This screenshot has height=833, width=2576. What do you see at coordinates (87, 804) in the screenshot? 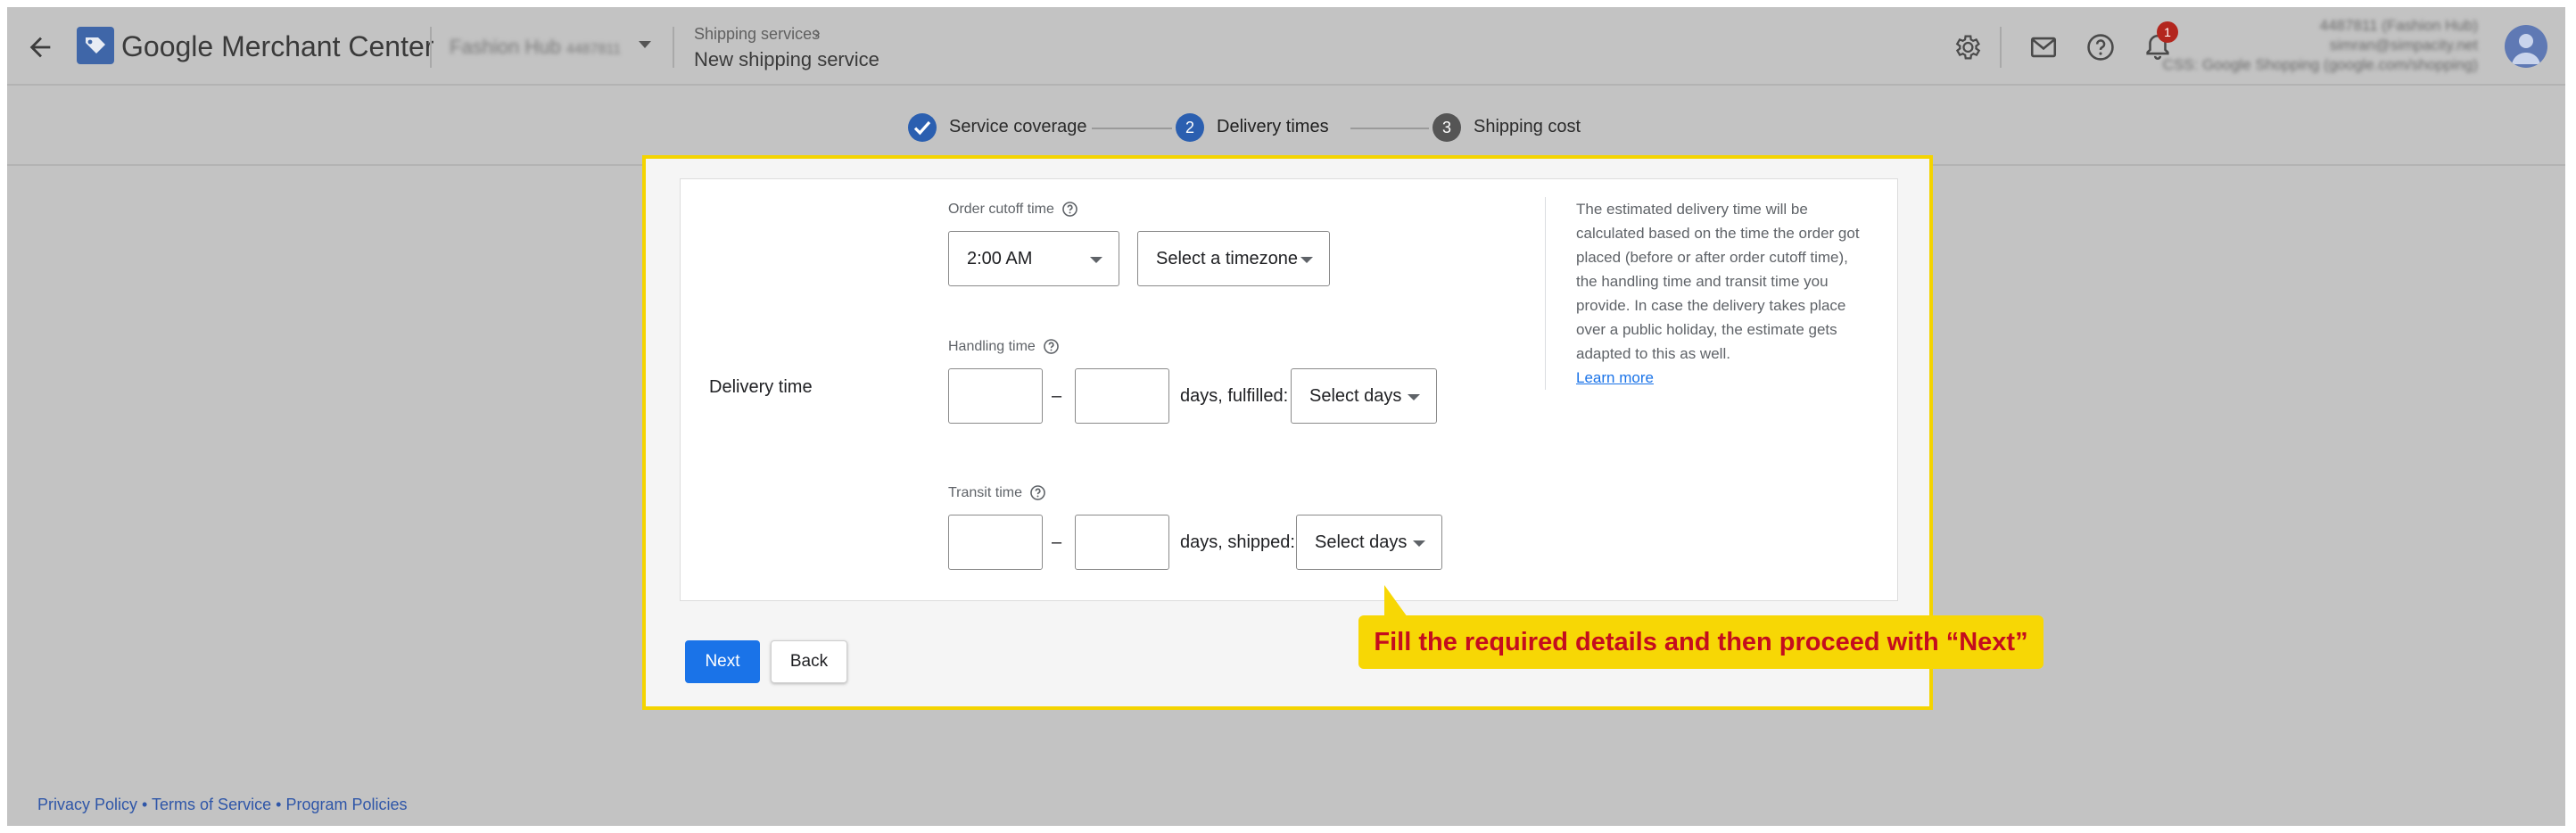
I see `privacy-policy-link: Privacy Policy` at bounding box center [87, 804].